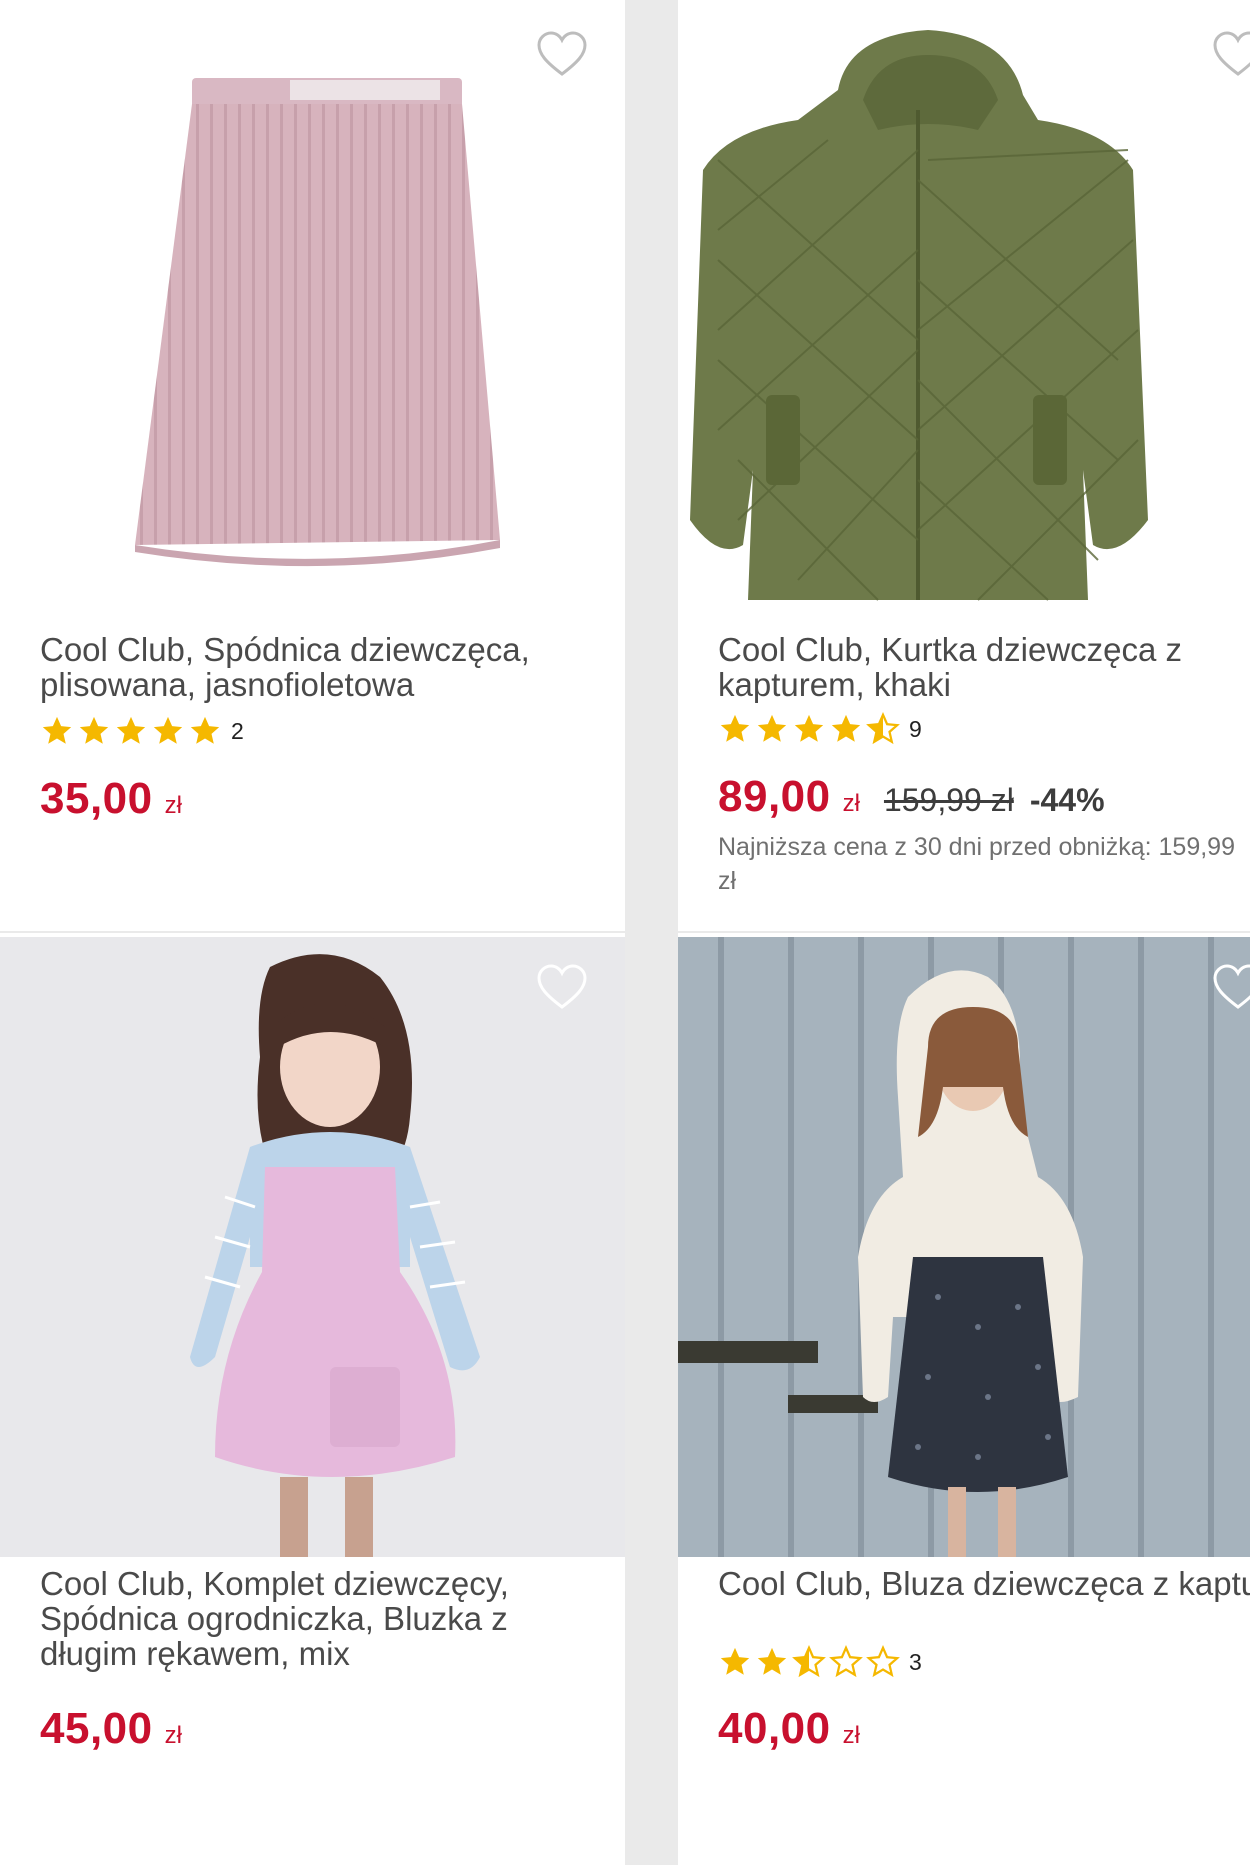  I want to click on old-price: 159,99 zł, so click(948, 800).